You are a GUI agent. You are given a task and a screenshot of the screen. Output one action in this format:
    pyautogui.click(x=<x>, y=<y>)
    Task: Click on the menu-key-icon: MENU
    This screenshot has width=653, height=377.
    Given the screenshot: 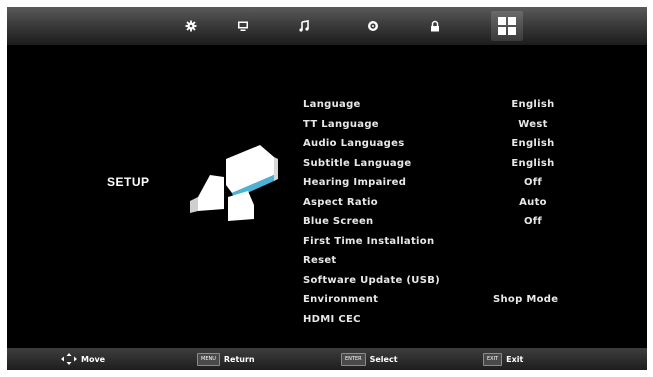 What is the action you would take?
    pyautogui.click(x=208, y=359)
    